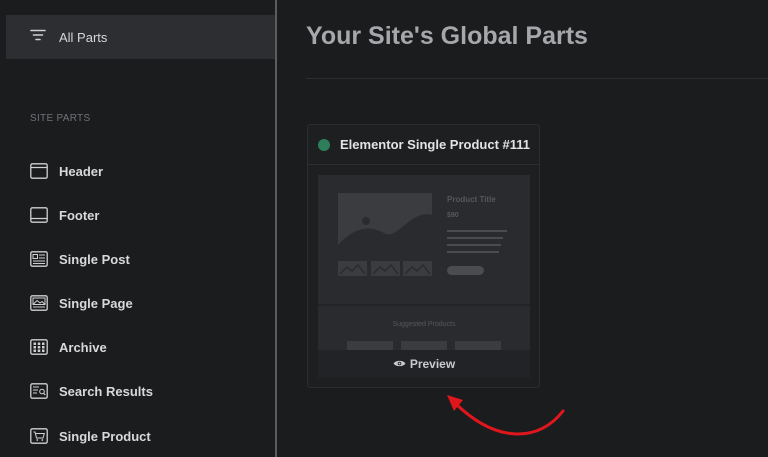  What do you see at coordinates (399, 364) in the screenshot?
I see `eye-icon` at bounding box center [399, 364].